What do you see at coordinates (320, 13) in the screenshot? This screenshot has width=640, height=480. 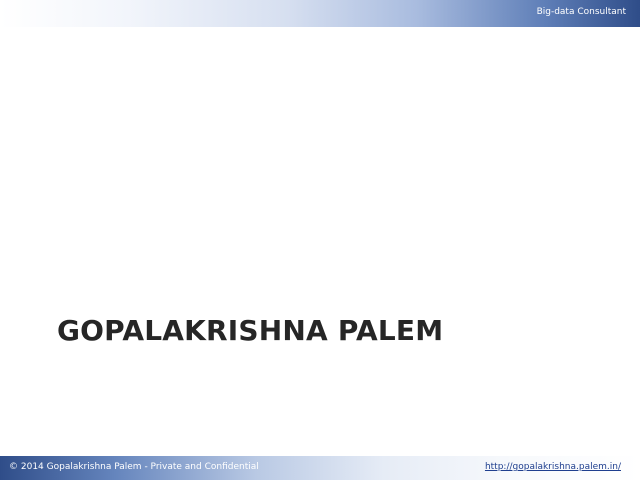 I see `header-band: Big-data Consultant` at bounding box center [320, 13].